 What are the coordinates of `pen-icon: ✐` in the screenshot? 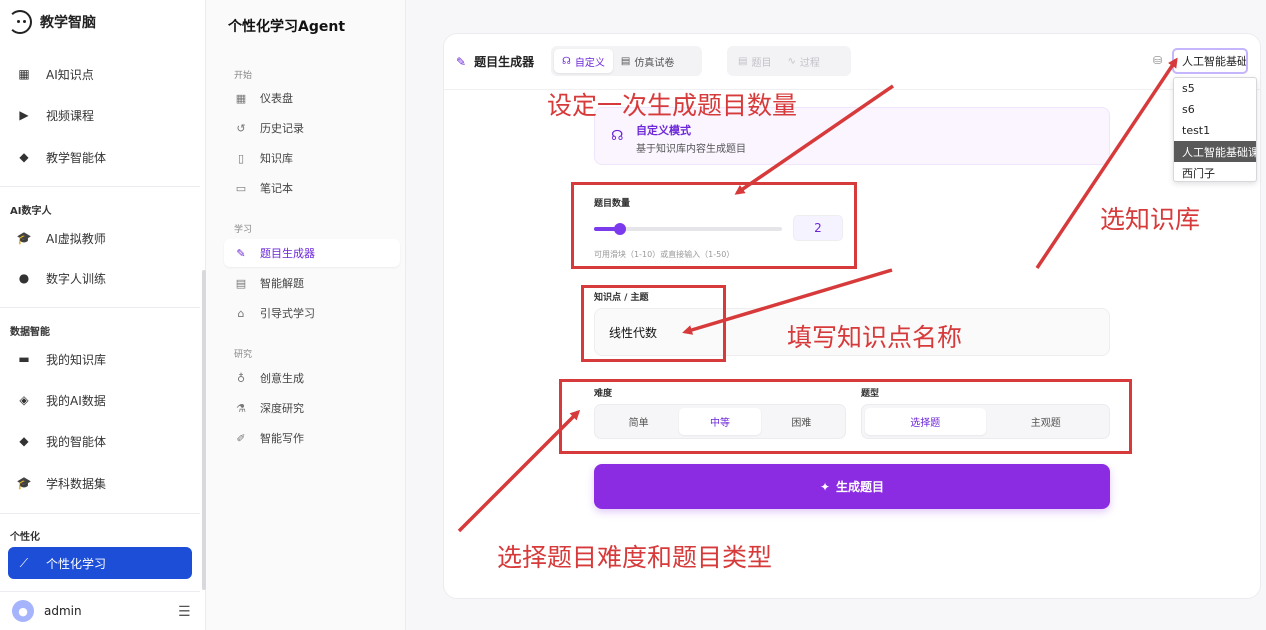 It's located at (241, 438).